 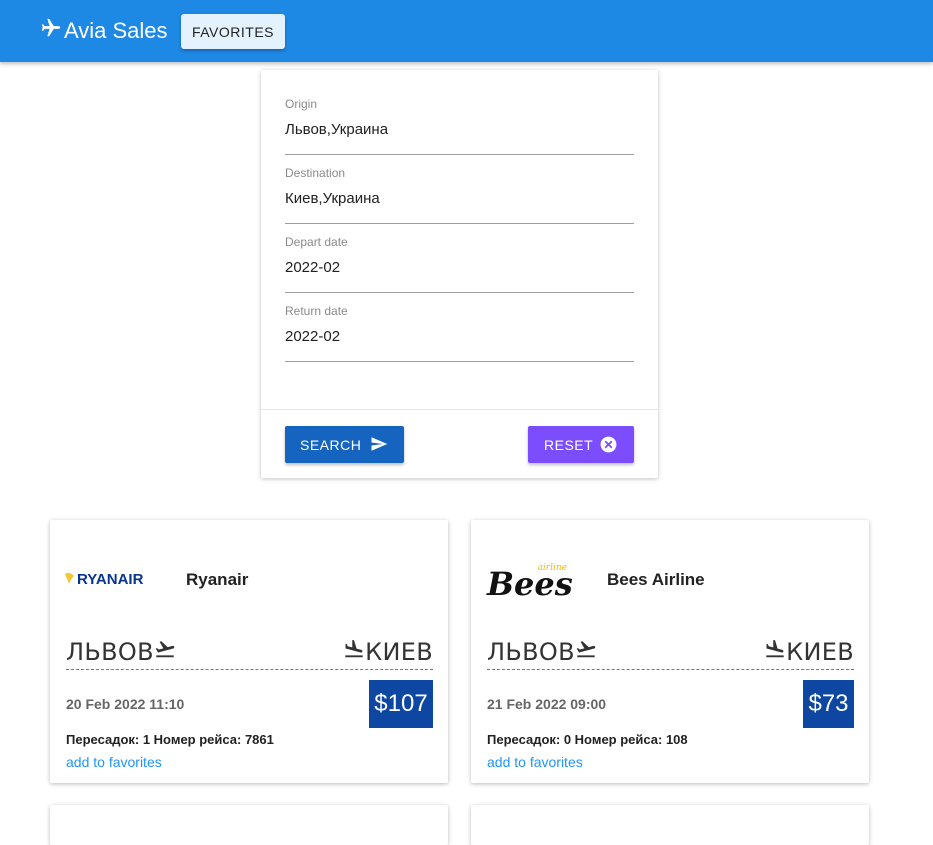 I want to click on close-circle-icon, so click(x=608, y=444).